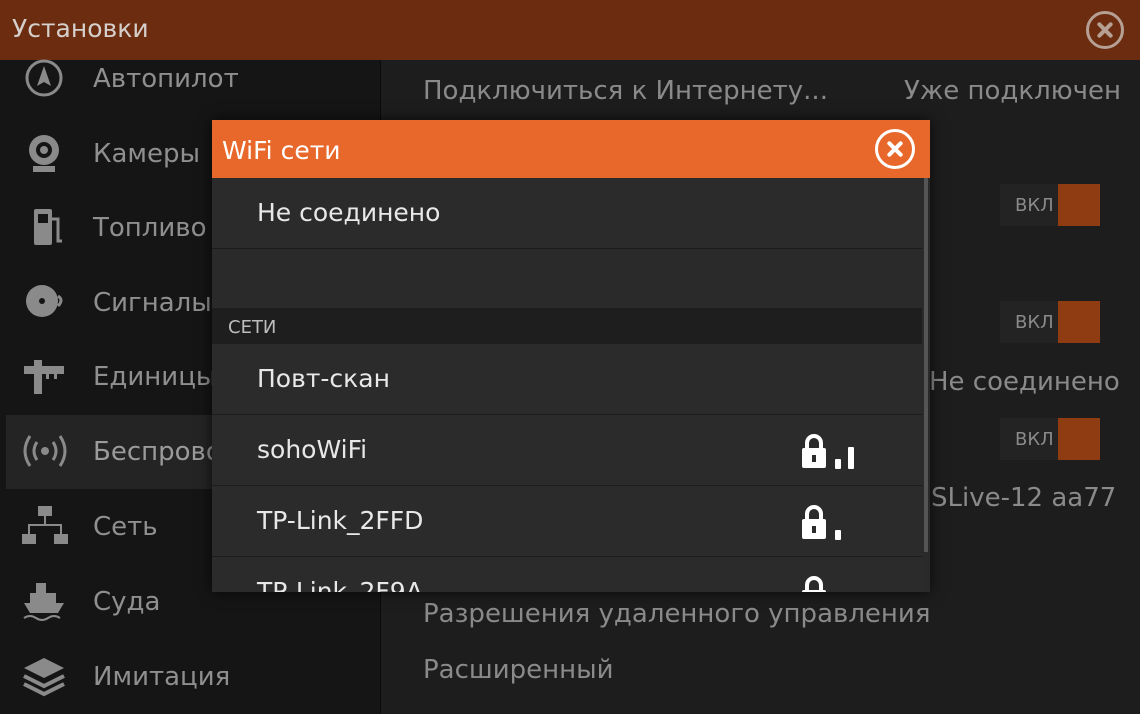  I want to click on network-row: TP-Link_2FFD, so click(567, 521).